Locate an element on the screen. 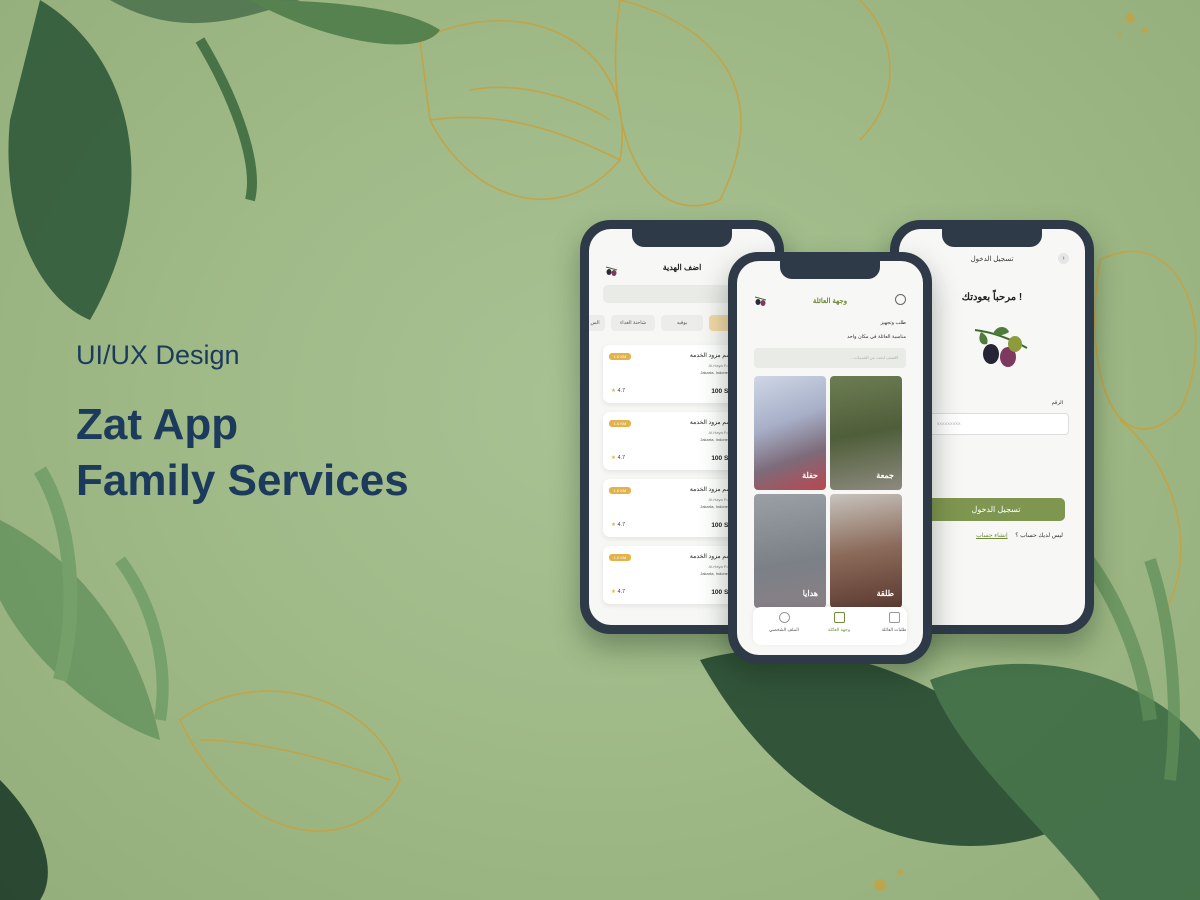 The width and height of the screenshot is (1200, 900). no-account-text: ليس لديك حساب ؟ is located at coordinates (1039, 536).